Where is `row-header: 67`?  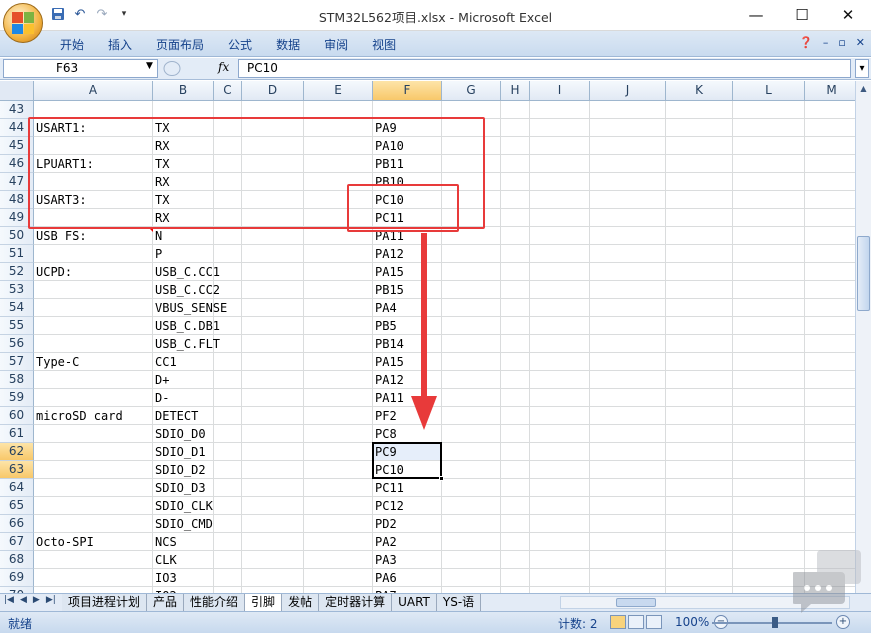
row-header: 67 is located at coordinates (17, 542).